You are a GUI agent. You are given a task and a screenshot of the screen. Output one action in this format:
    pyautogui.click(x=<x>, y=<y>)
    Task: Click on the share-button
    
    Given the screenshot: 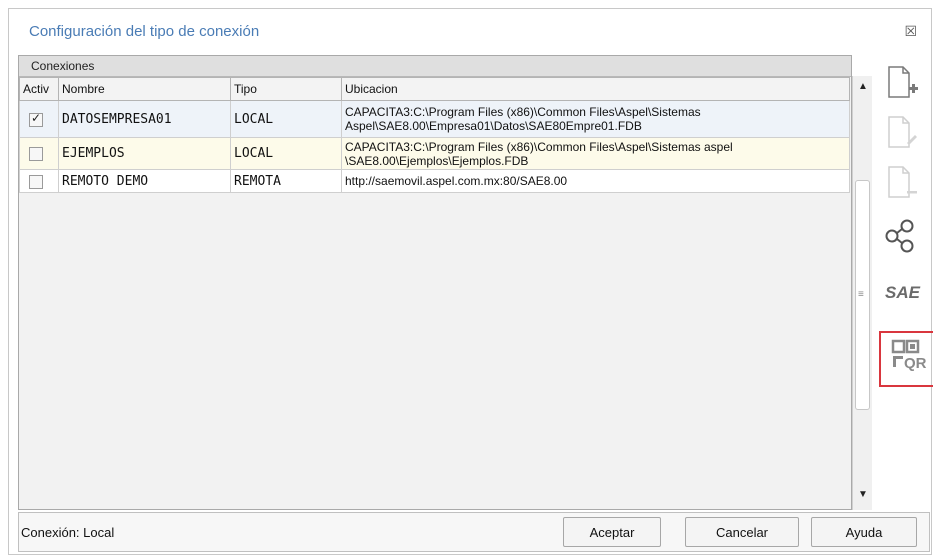 What is the action you would take?
    pyautogui.click(x=904, y=237)
    